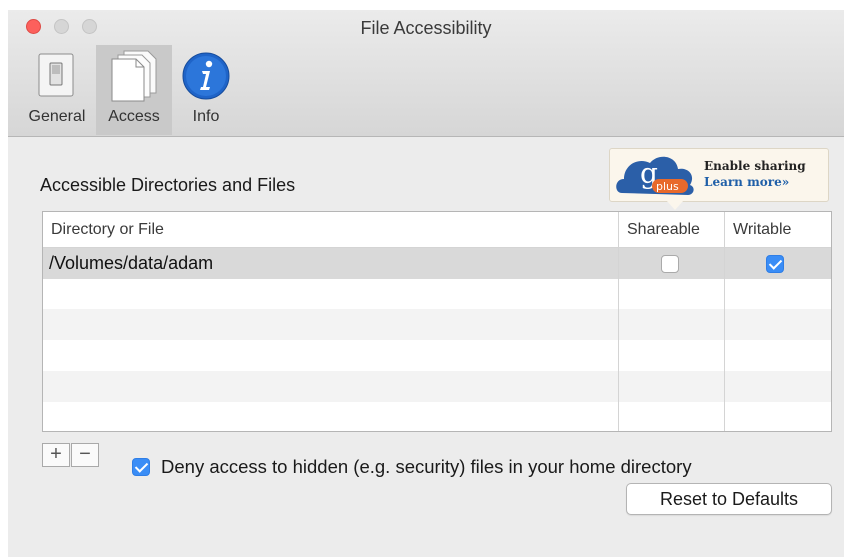 Image resolution: width=852 pixels, height=557 pixels. What do you see at coordinates (56, 75) in the screenshot?
I see `switch-icon` at bounding box center [56, 75].